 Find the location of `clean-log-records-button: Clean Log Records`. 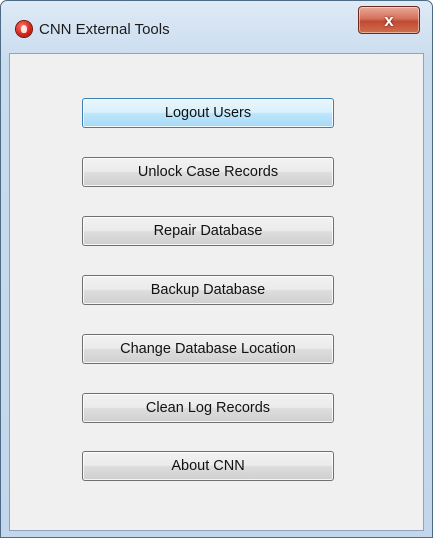

clean-log-records-button: Clean Log Records is located at coordinates (208, 408).